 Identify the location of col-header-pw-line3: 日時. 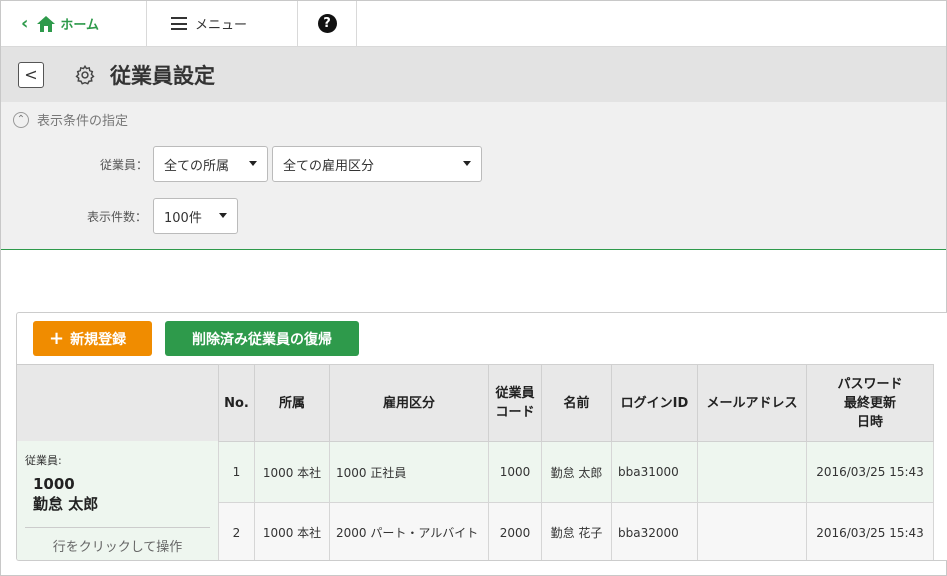
(869, 422).